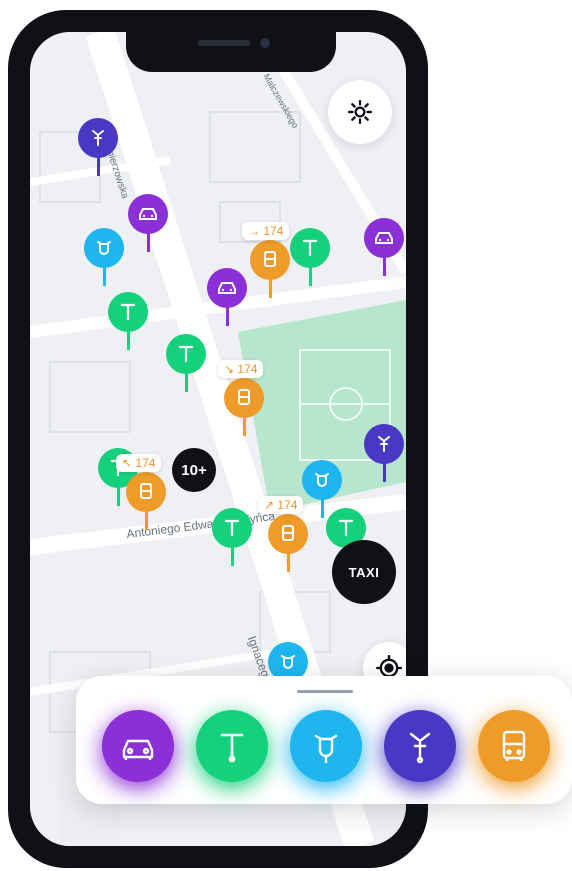  I want to click on front-camera, so click(265, 43).